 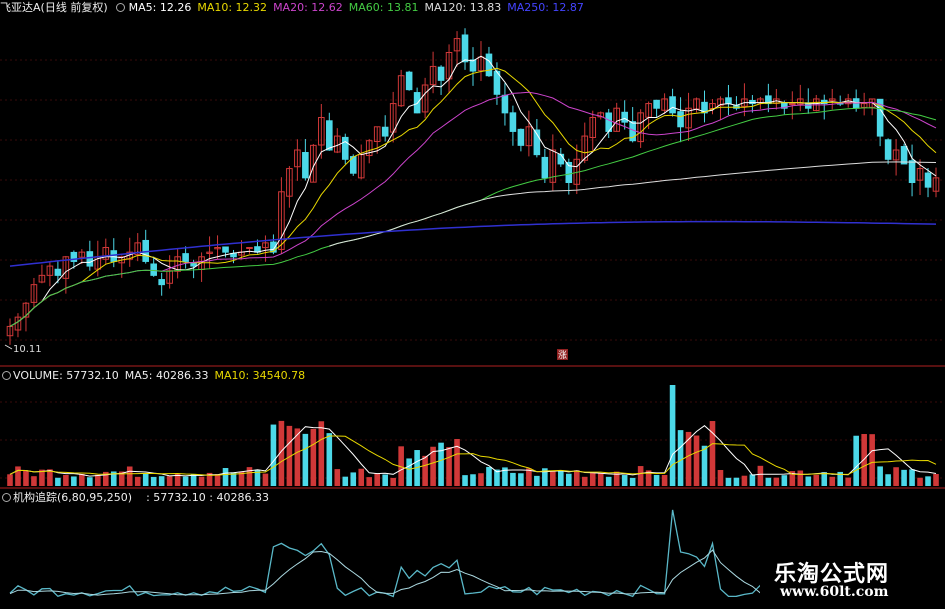 What do you see at coordinates (137, 498) in the screenshot?
I see `indicator-header: 机构追踪(6,80,95,250) : 57732.10 : 40286.33` at bounding box center [137, 498].